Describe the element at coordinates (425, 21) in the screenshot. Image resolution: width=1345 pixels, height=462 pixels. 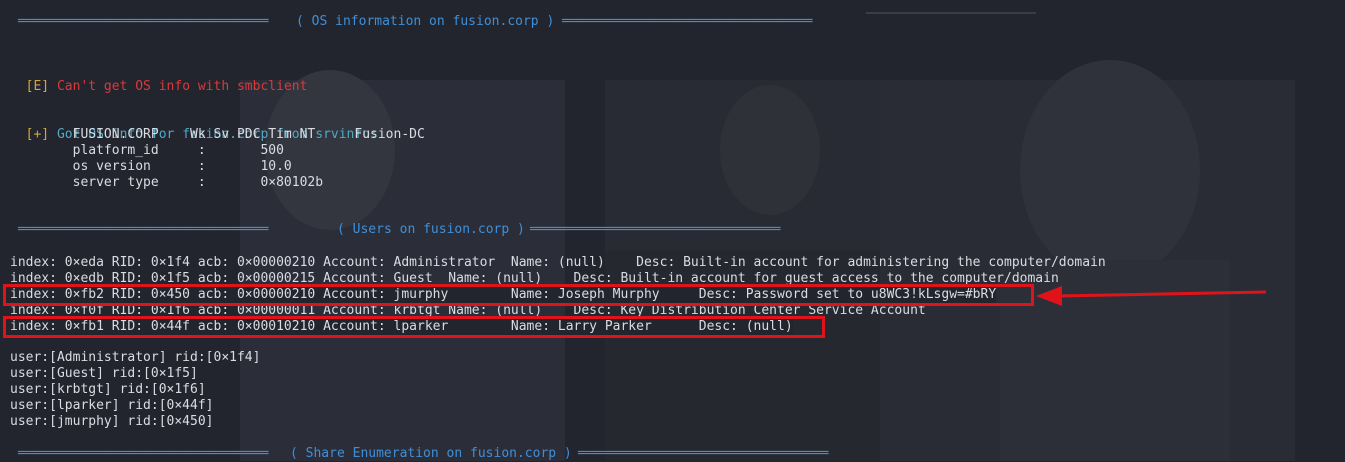
I see `os-section-title: ( OS information on fusion.corp )` at that location.